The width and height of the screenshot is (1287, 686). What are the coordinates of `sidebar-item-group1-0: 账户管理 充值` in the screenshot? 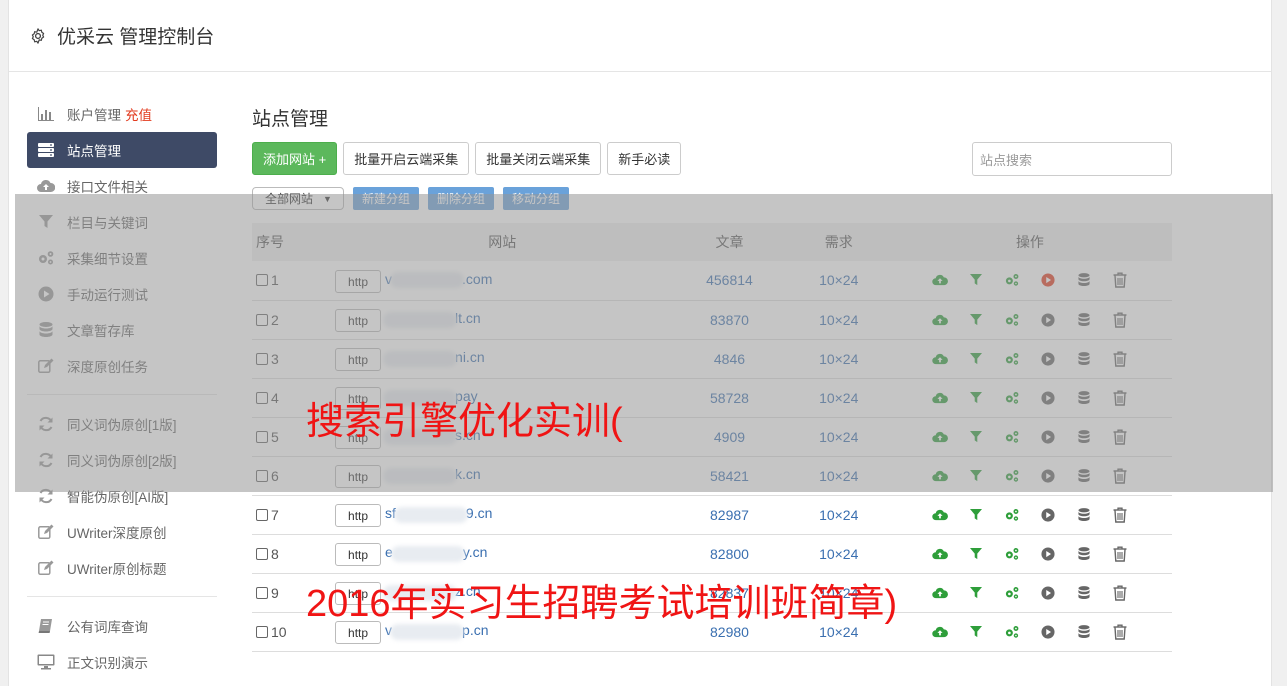 It's located at (122, 114).